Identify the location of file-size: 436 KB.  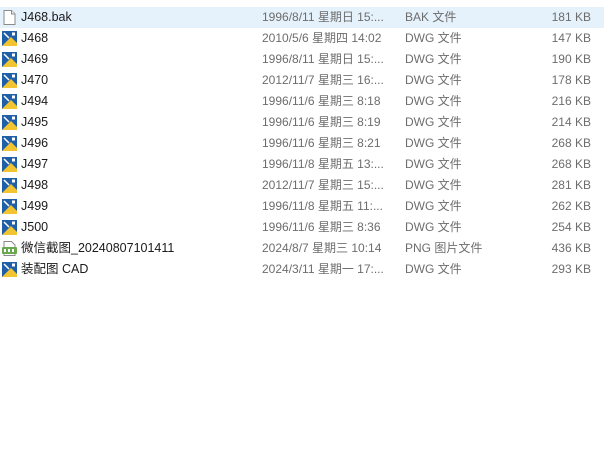
(571, 248).